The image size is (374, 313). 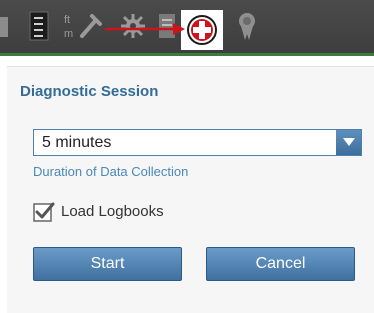 What do you see at coordinates (348, 142) in the screenshot?
I see `chevron-down-icon` at bounding box center [348, 142].